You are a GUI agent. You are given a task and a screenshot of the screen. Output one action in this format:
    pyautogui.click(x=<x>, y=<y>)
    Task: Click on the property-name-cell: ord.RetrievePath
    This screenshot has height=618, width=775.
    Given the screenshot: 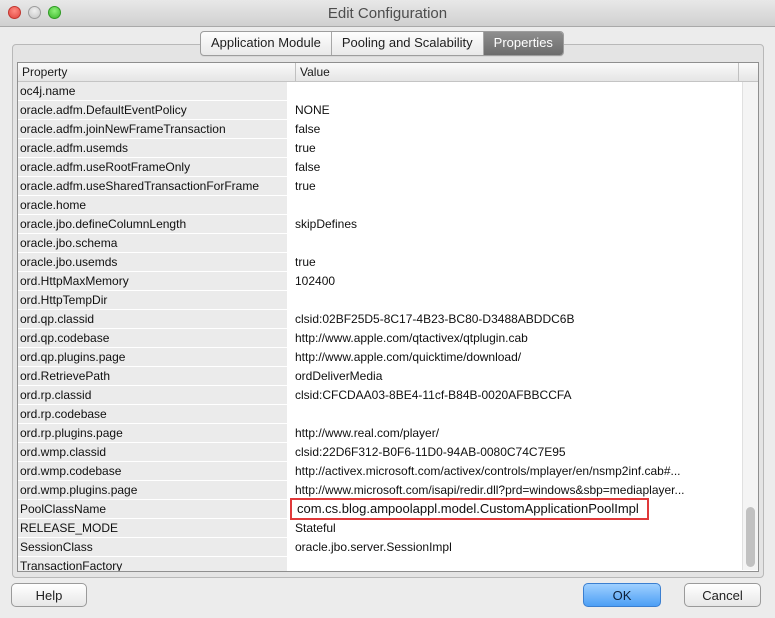 What is the action you would take?
    pyautogui.click(x=153, y=376)
    